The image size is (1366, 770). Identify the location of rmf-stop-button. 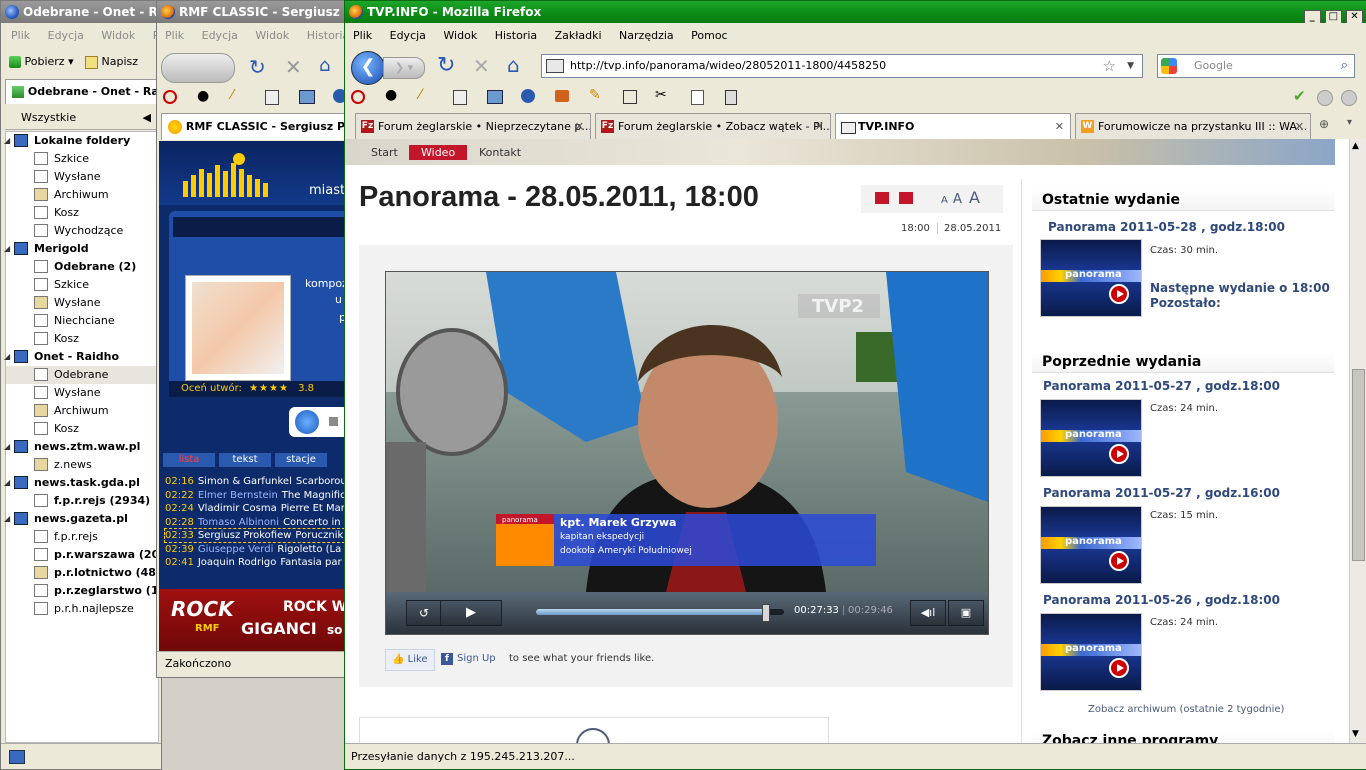
(333, 421).